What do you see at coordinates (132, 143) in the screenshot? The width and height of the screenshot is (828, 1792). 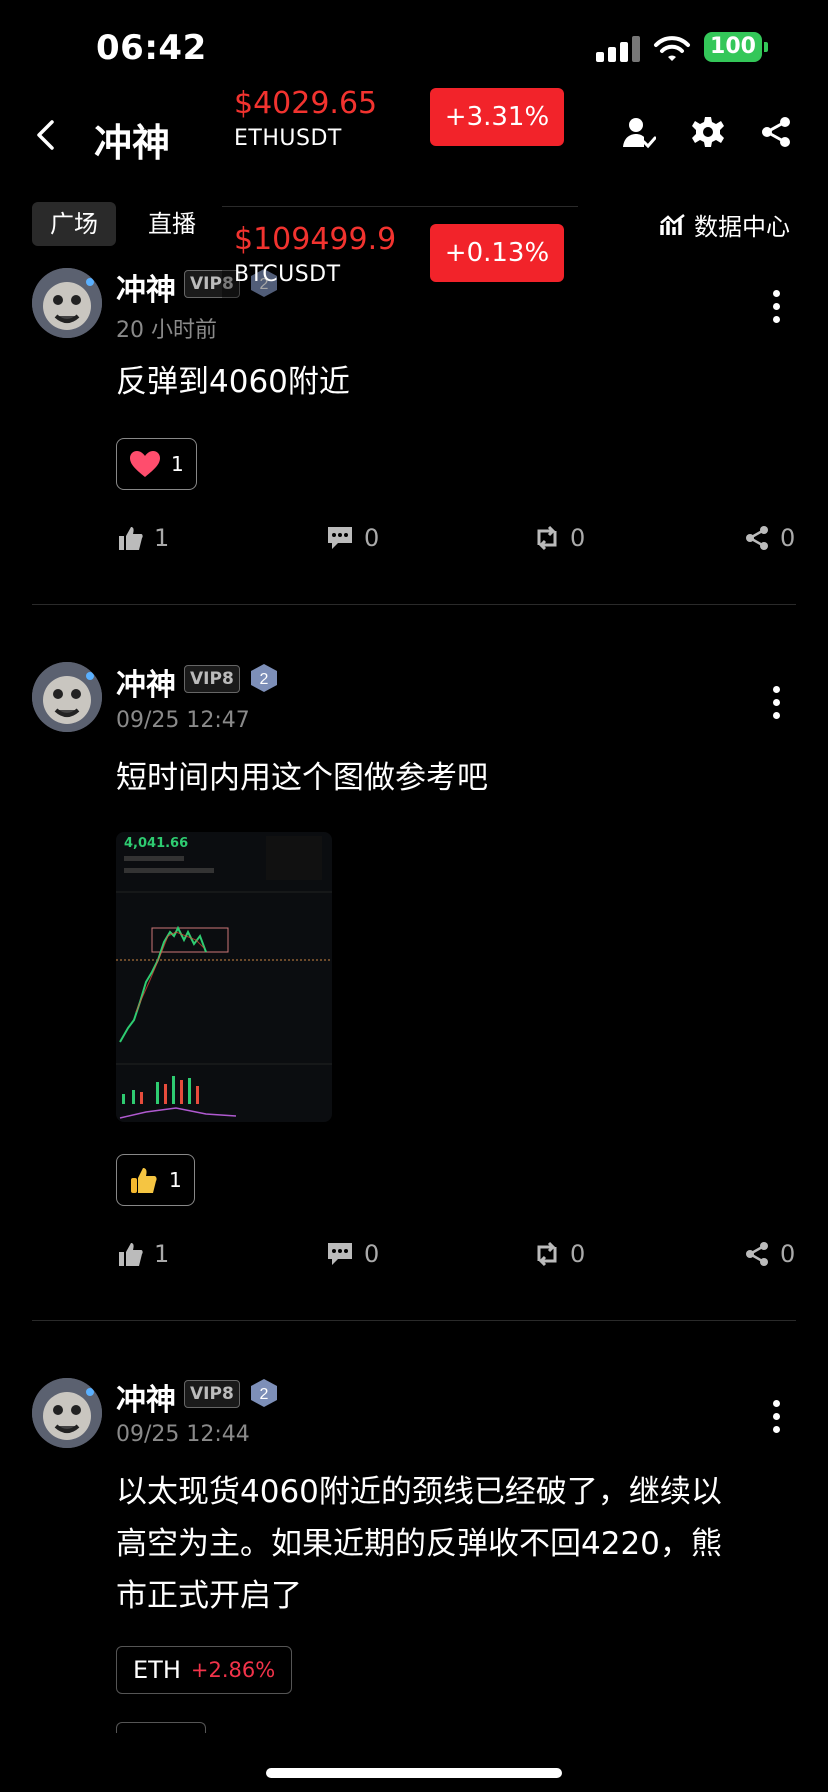 I see `page-title: 冲神` at bounding box center [132, 143].